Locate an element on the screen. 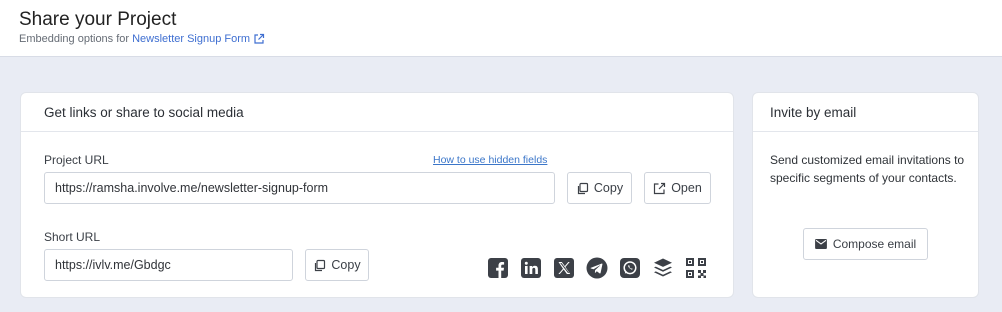 Image resolution: width=1002 pixels, height=312 pixels. linkedin-icon is located at coordinates (531, 268).